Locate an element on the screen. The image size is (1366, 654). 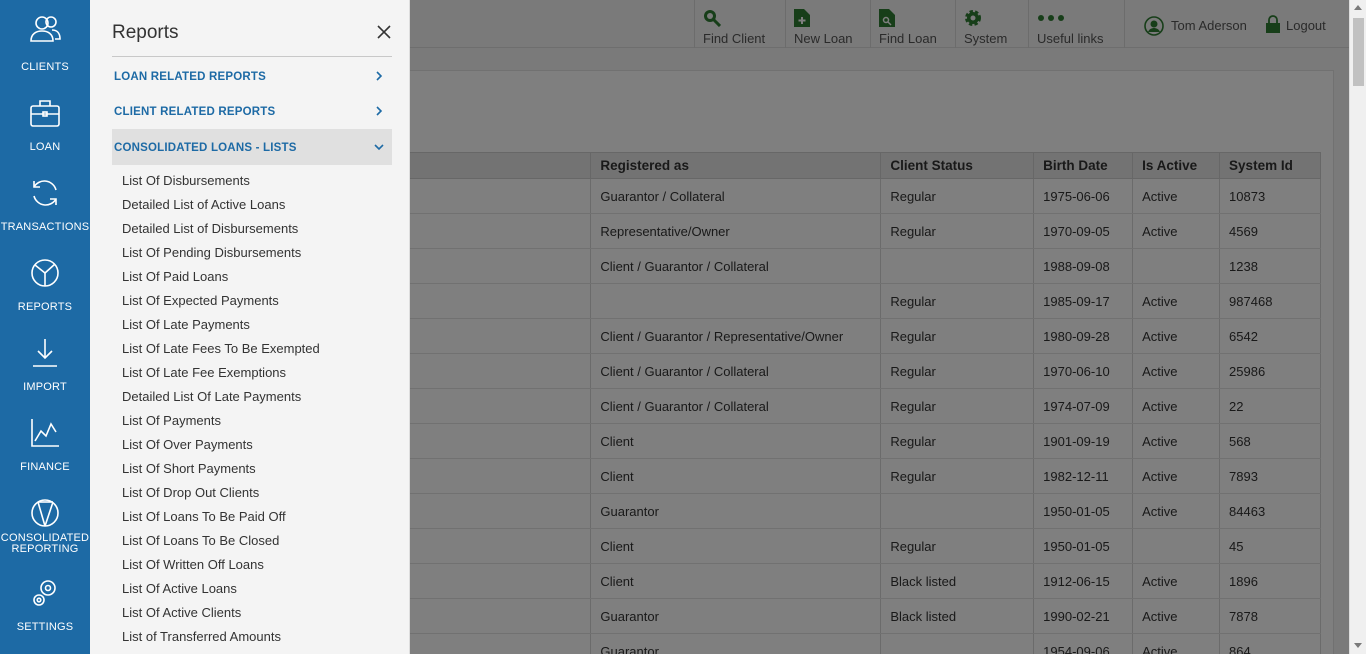
report-link: List Of Late Payments is located at coordinates (186, 324).